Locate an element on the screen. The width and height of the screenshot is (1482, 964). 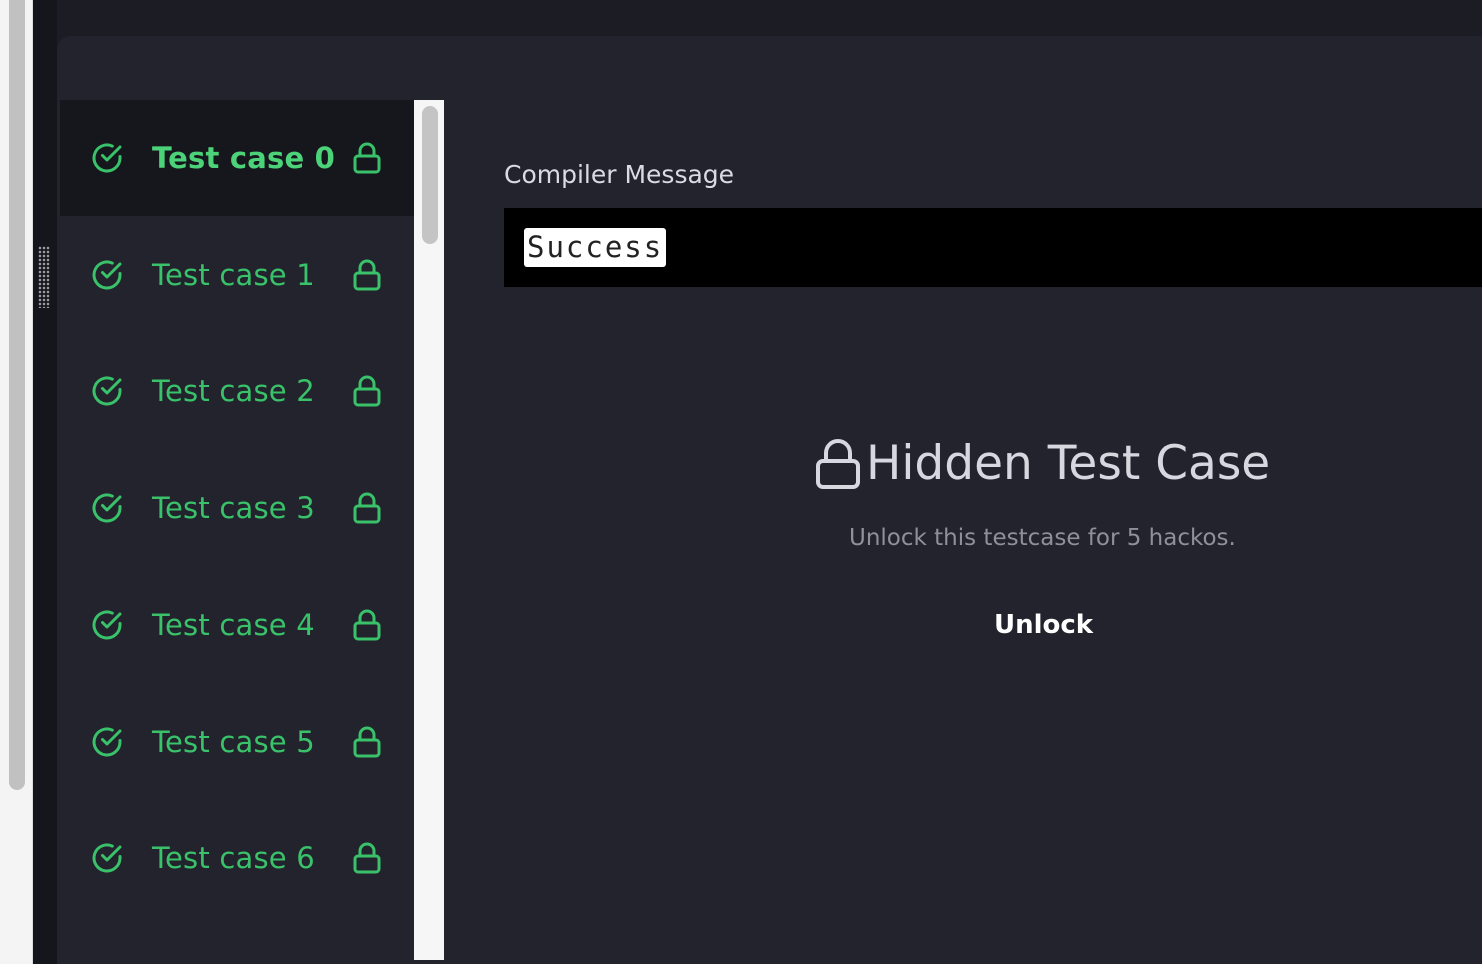
test-case-label: Test case 2 is located at coordinates (233, 391).